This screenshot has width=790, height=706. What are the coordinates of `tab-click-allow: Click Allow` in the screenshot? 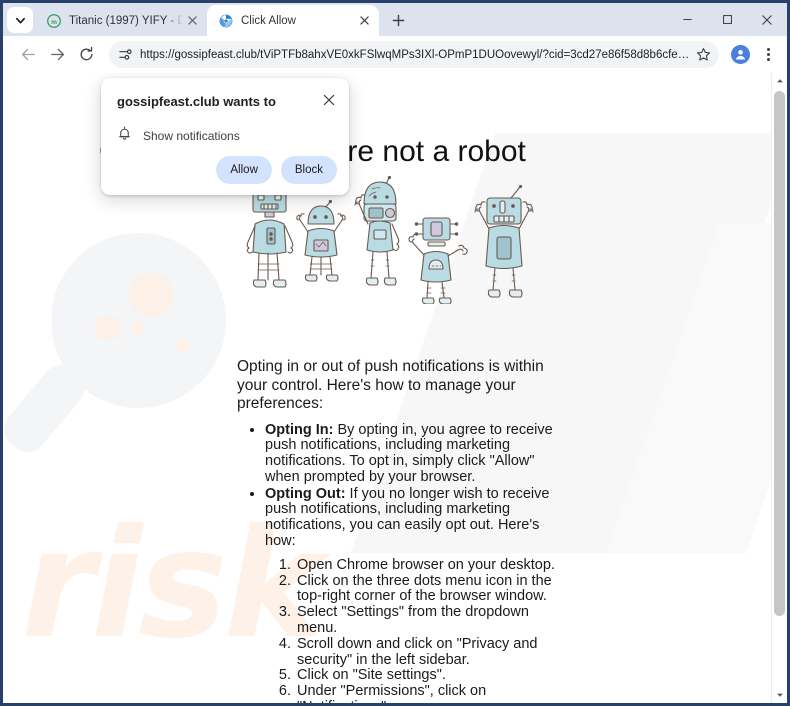 It's located at (293, 20).